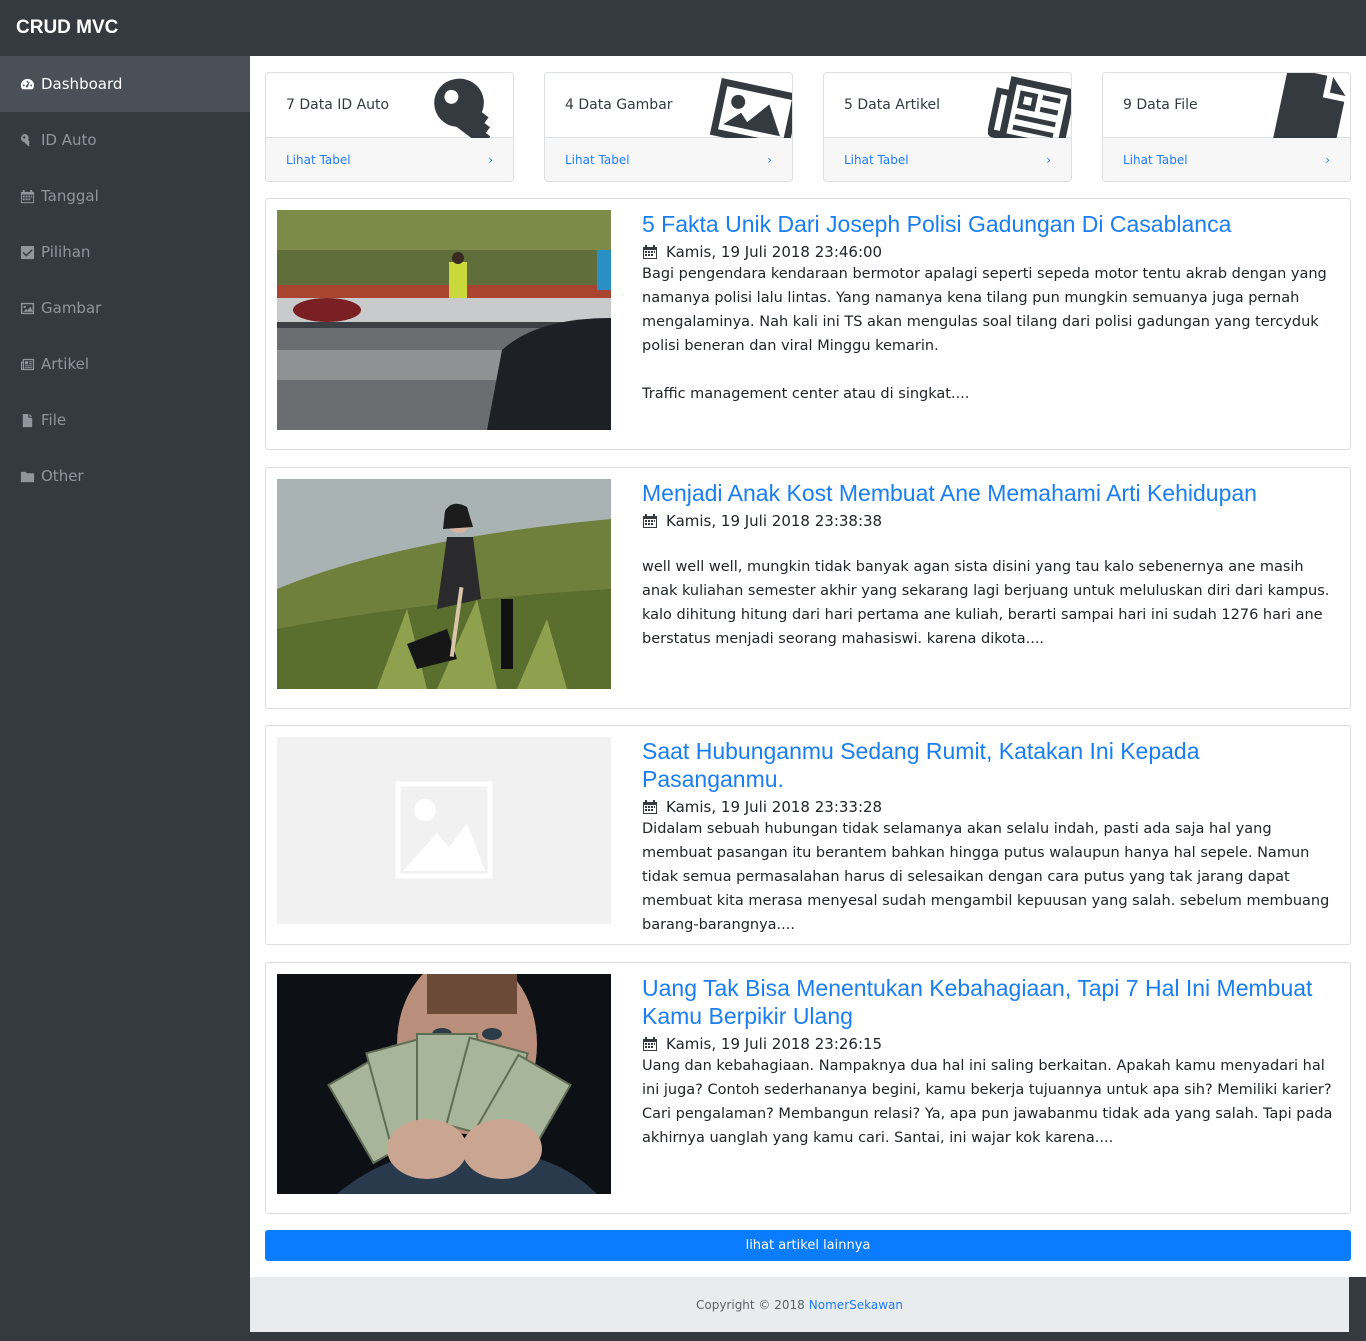 The width and height of the screenshot is (1366, 1341). What do you see at coordinates (125, 84) in the screenshot?
I see `sidebar-item-dashboard: Dashboard` at bounding box center [125, 84].